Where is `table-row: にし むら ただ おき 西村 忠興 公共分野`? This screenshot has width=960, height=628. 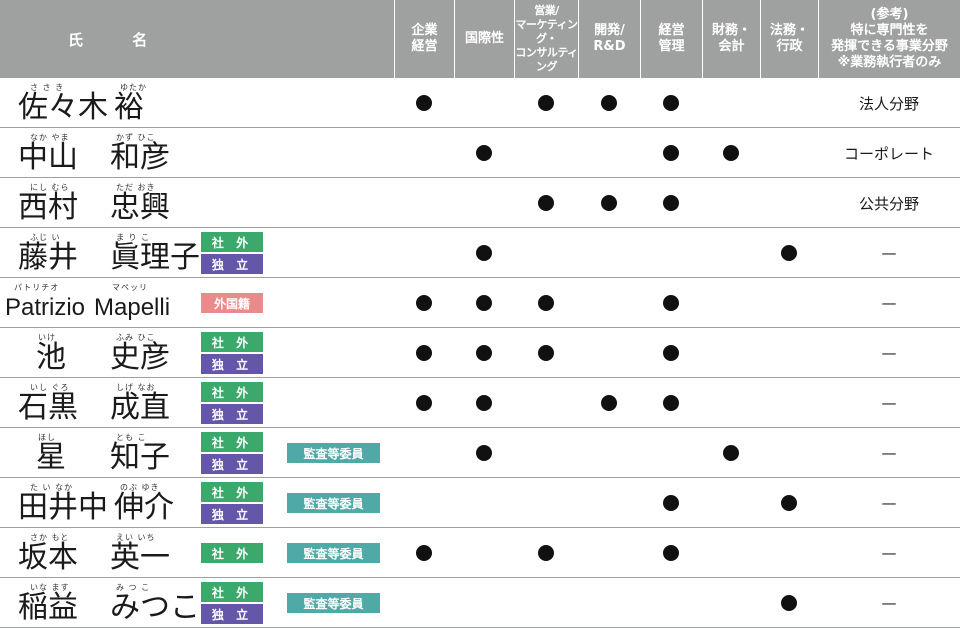 table-row: にし むら ただ おき 西村 忠興 公共分野 is located at coordinates (480, 203).